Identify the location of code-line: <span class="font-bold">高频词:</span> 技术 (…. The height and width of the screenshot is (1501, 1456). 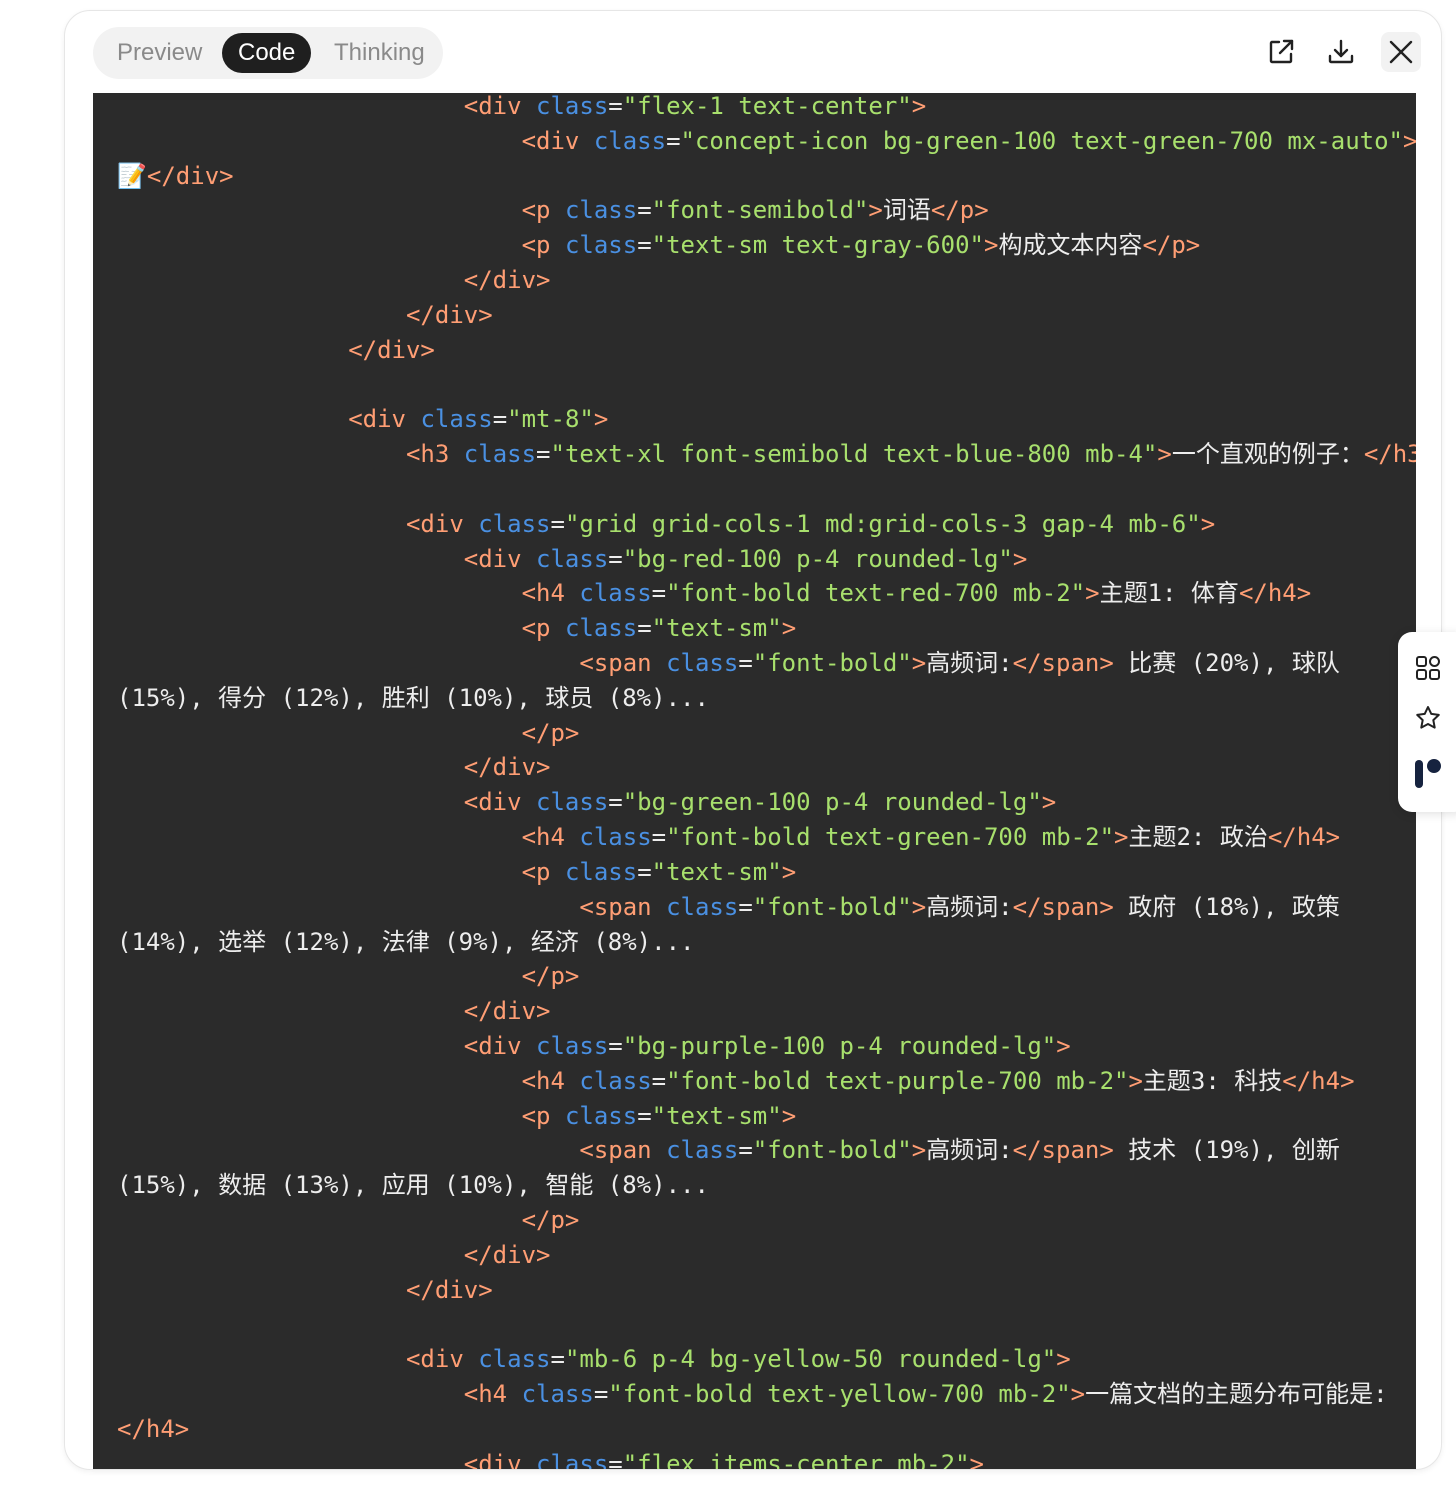
(766, 1150).